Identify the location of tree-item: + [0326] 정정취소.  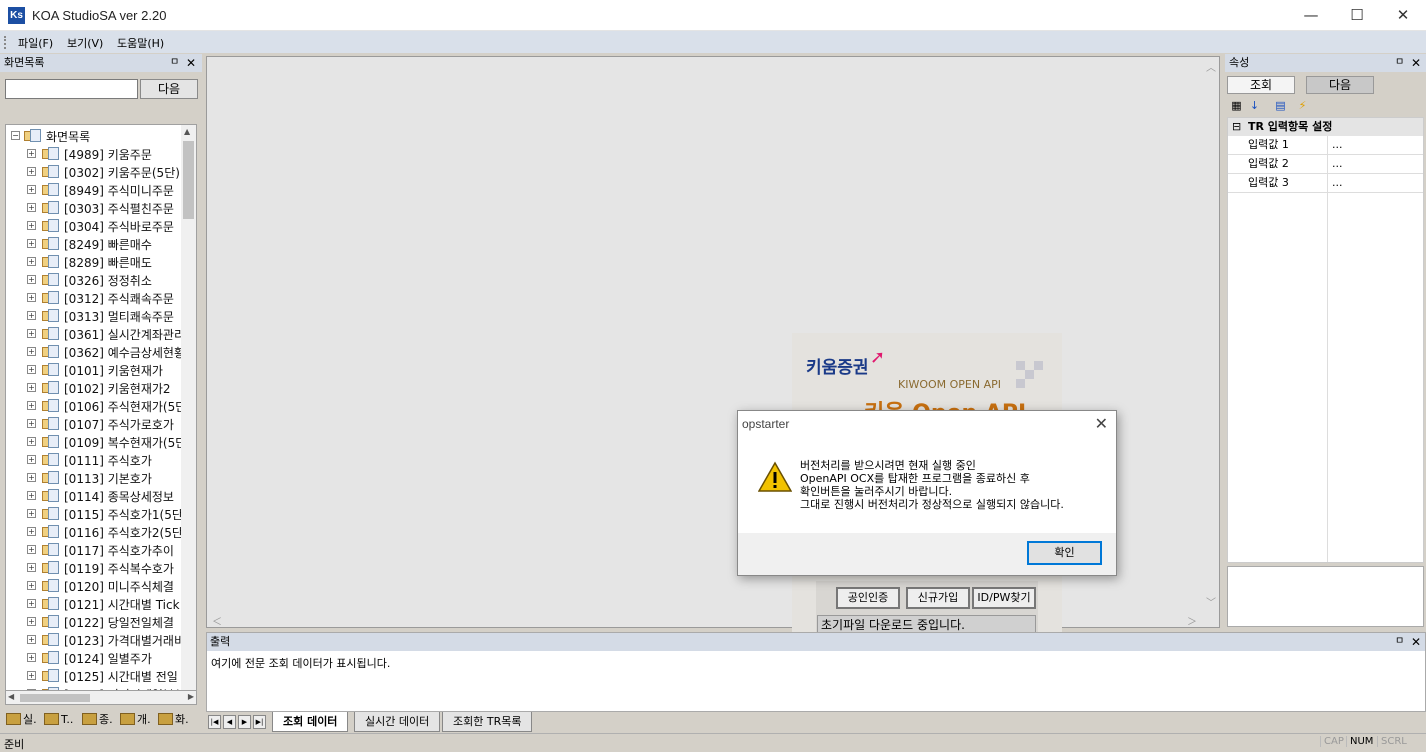
(94, 280).